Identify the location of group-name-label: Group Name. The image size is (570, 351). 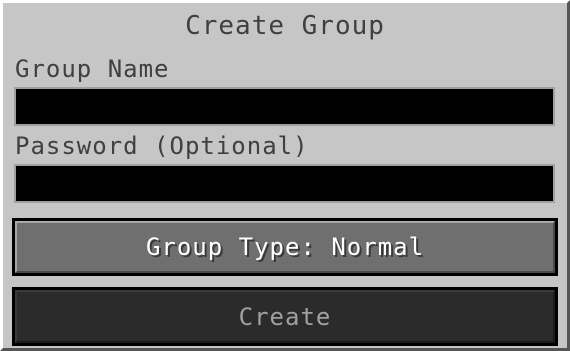
(92, 69).